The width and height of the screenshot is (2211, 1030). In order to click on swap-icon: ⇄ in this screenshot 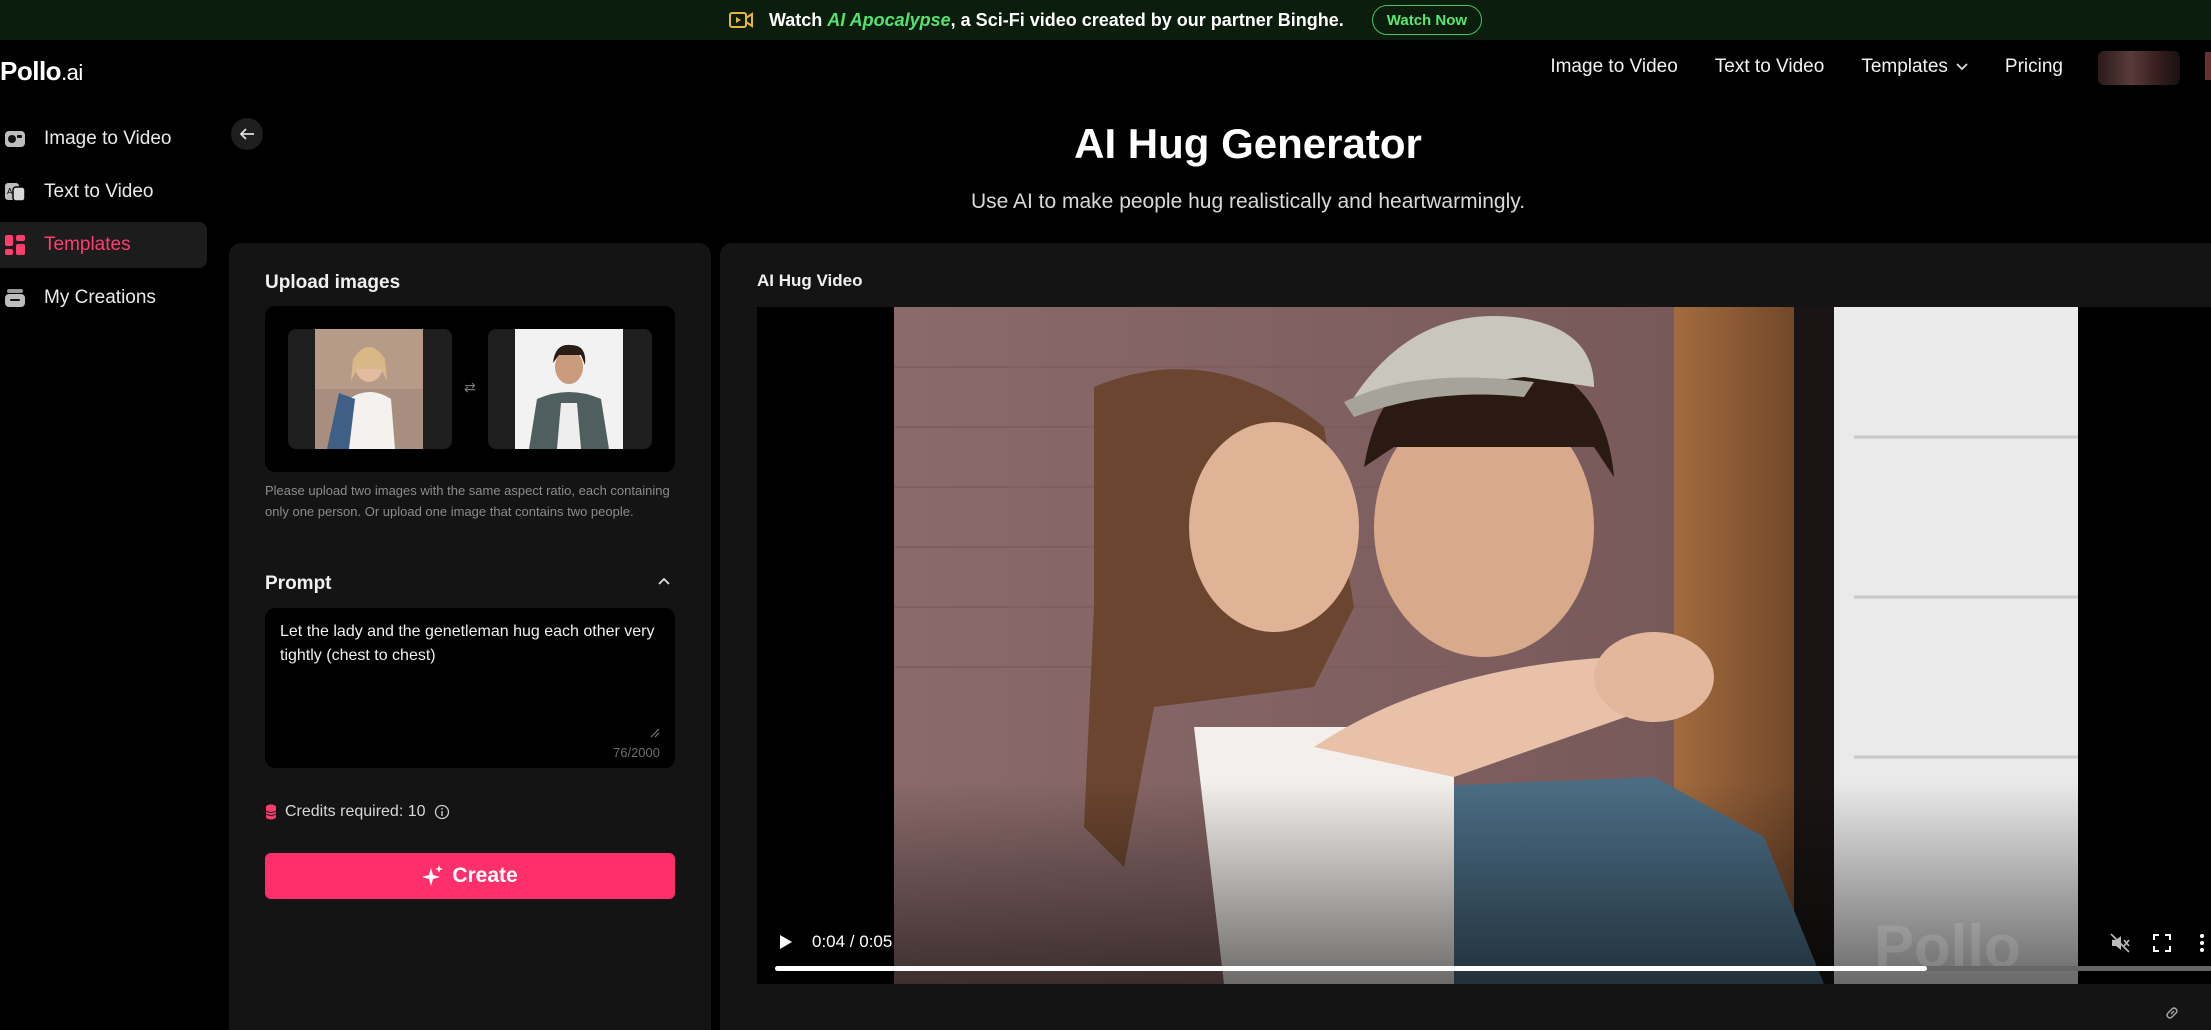, I will do `click(470, 387)`.